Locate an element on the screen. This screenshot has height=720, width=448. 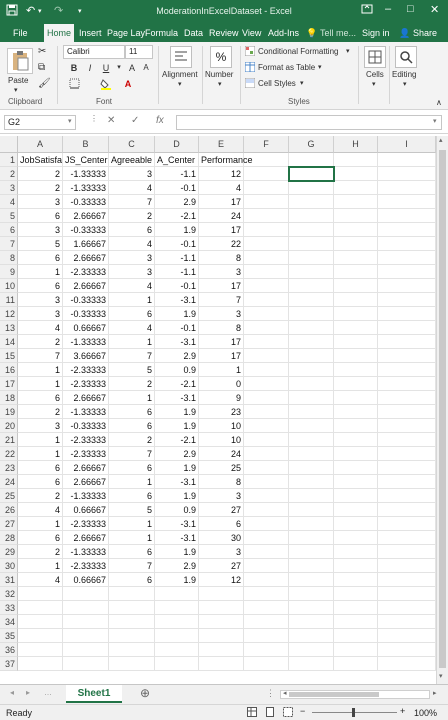
cell-a16: 1 is located at coordinates (40, 370).